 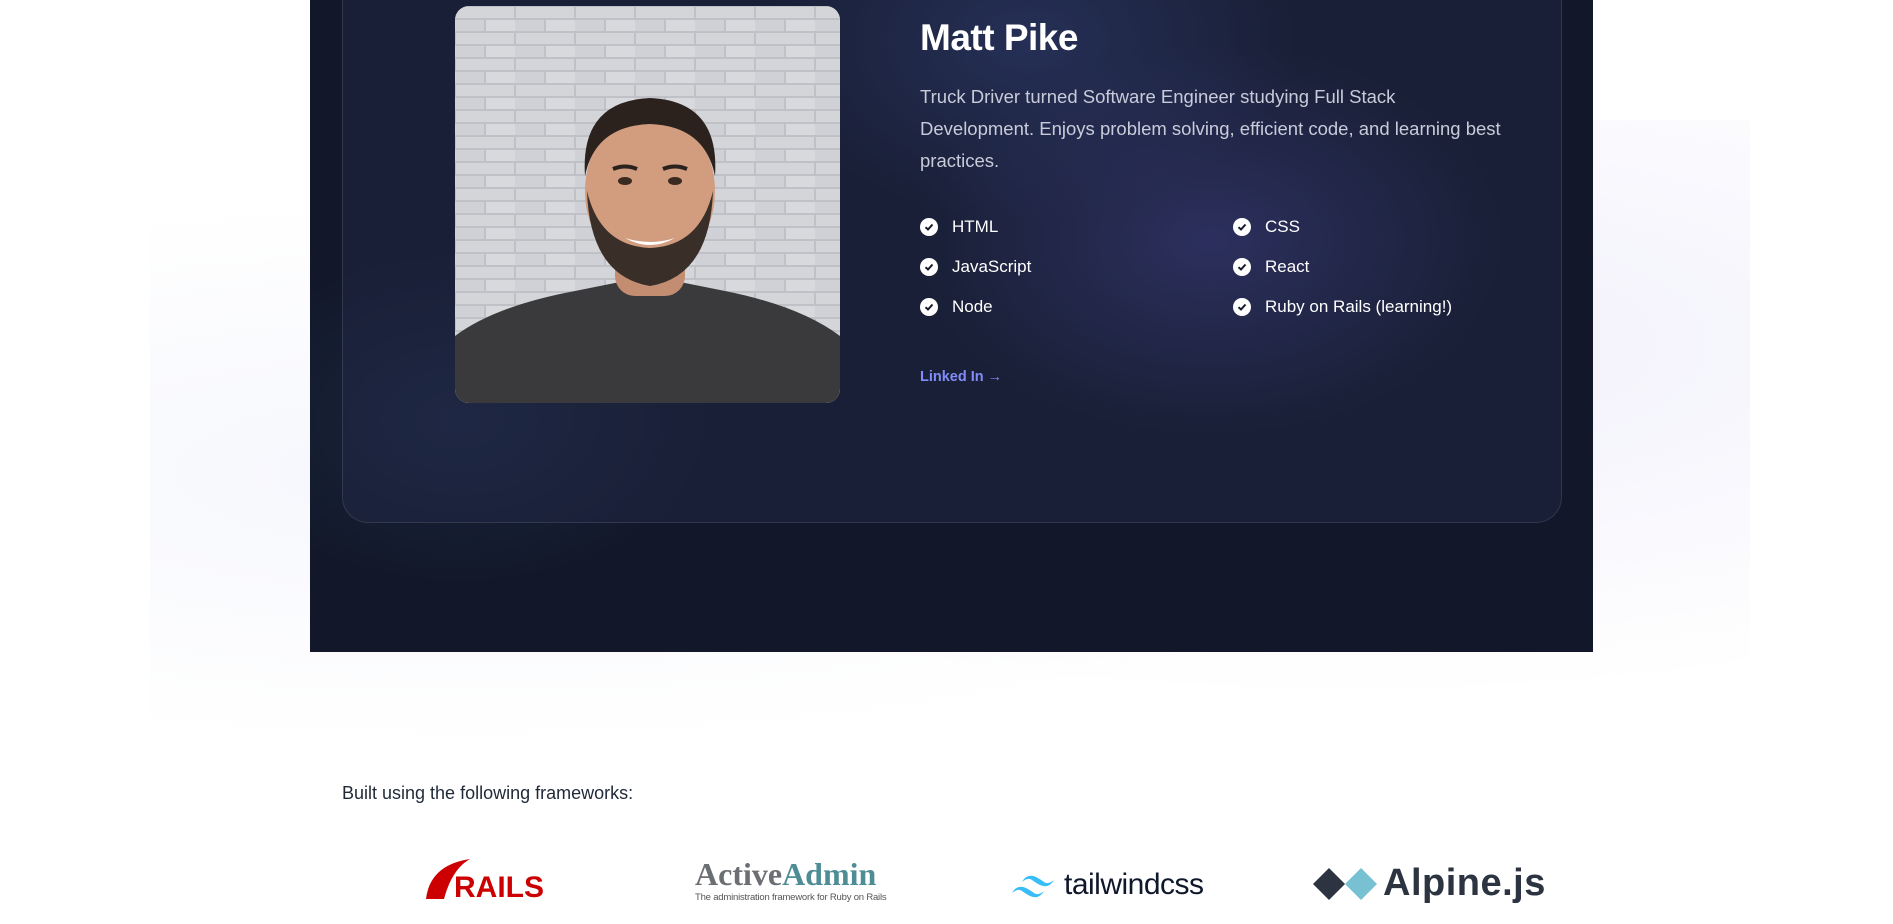 What do you see at coordinates (992, 266) in the screenshot?
I see `skill-label: JavaScript` at bounding box center [992, 266].